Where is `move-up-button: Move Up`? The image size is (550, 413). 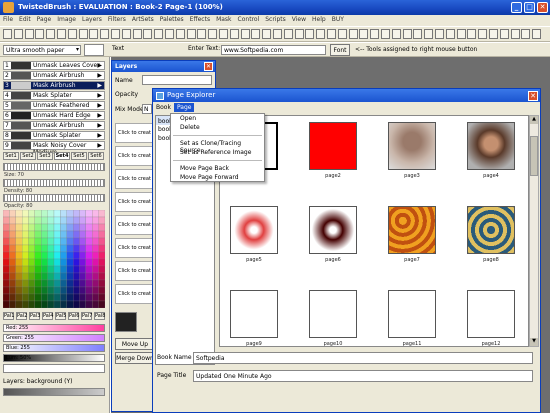 move-up-button: Move Up is located at coordinates (135, 344).